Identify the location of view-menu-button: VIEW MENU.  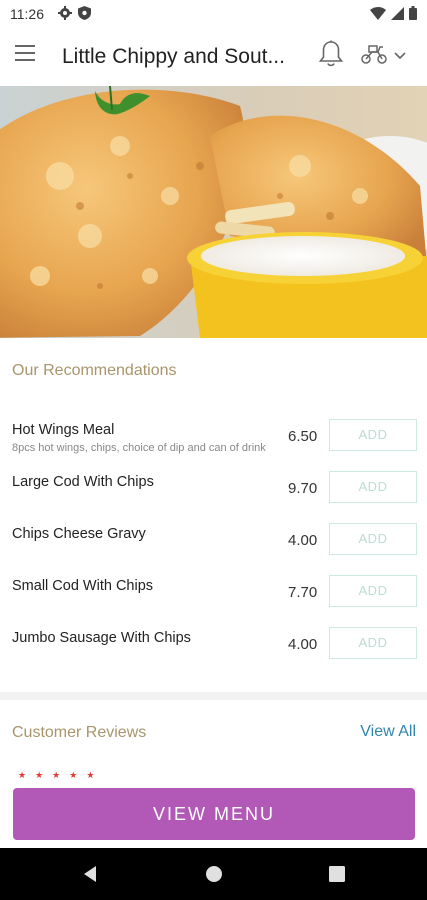
(214, 814).